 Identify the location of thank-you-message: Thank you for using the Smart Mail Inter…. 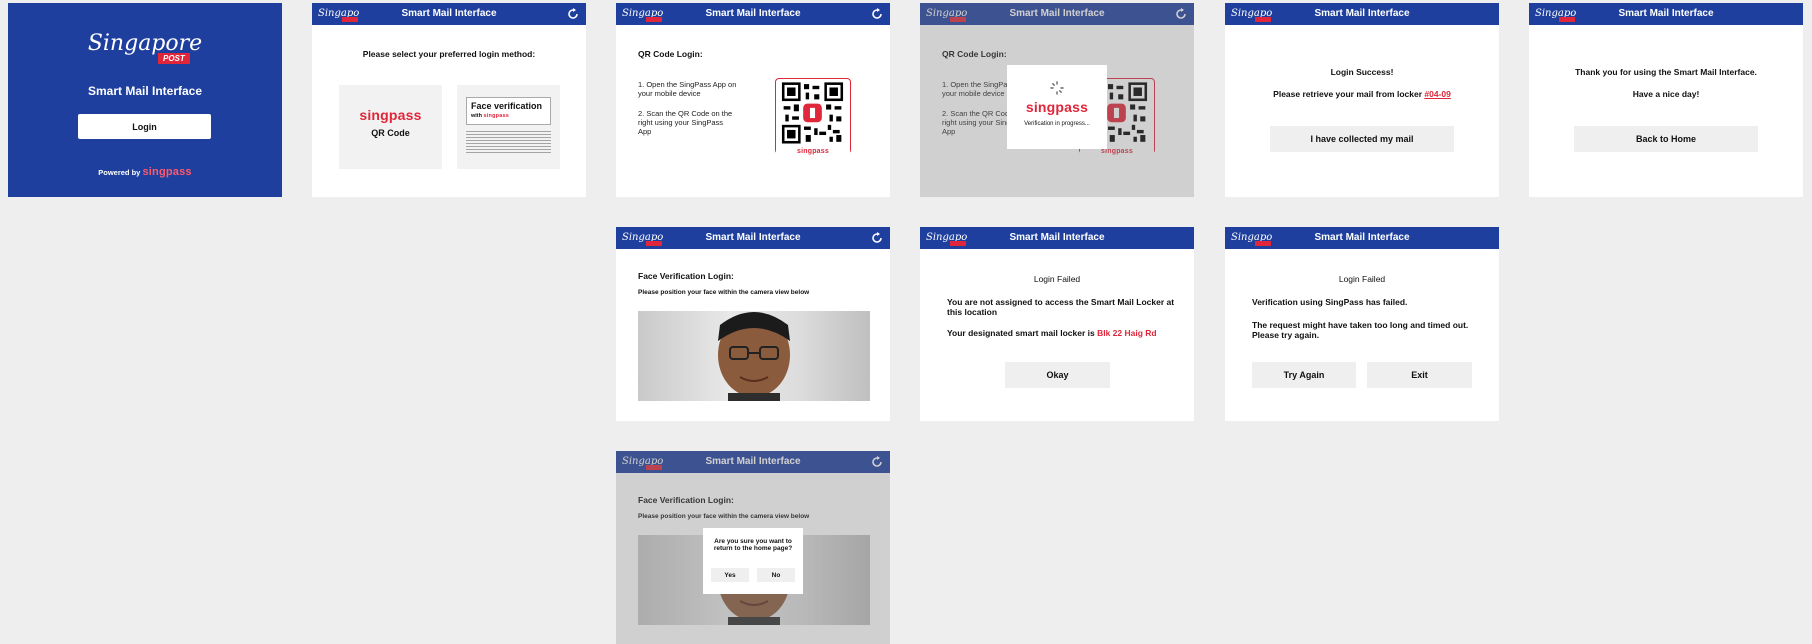
(1666, 72).